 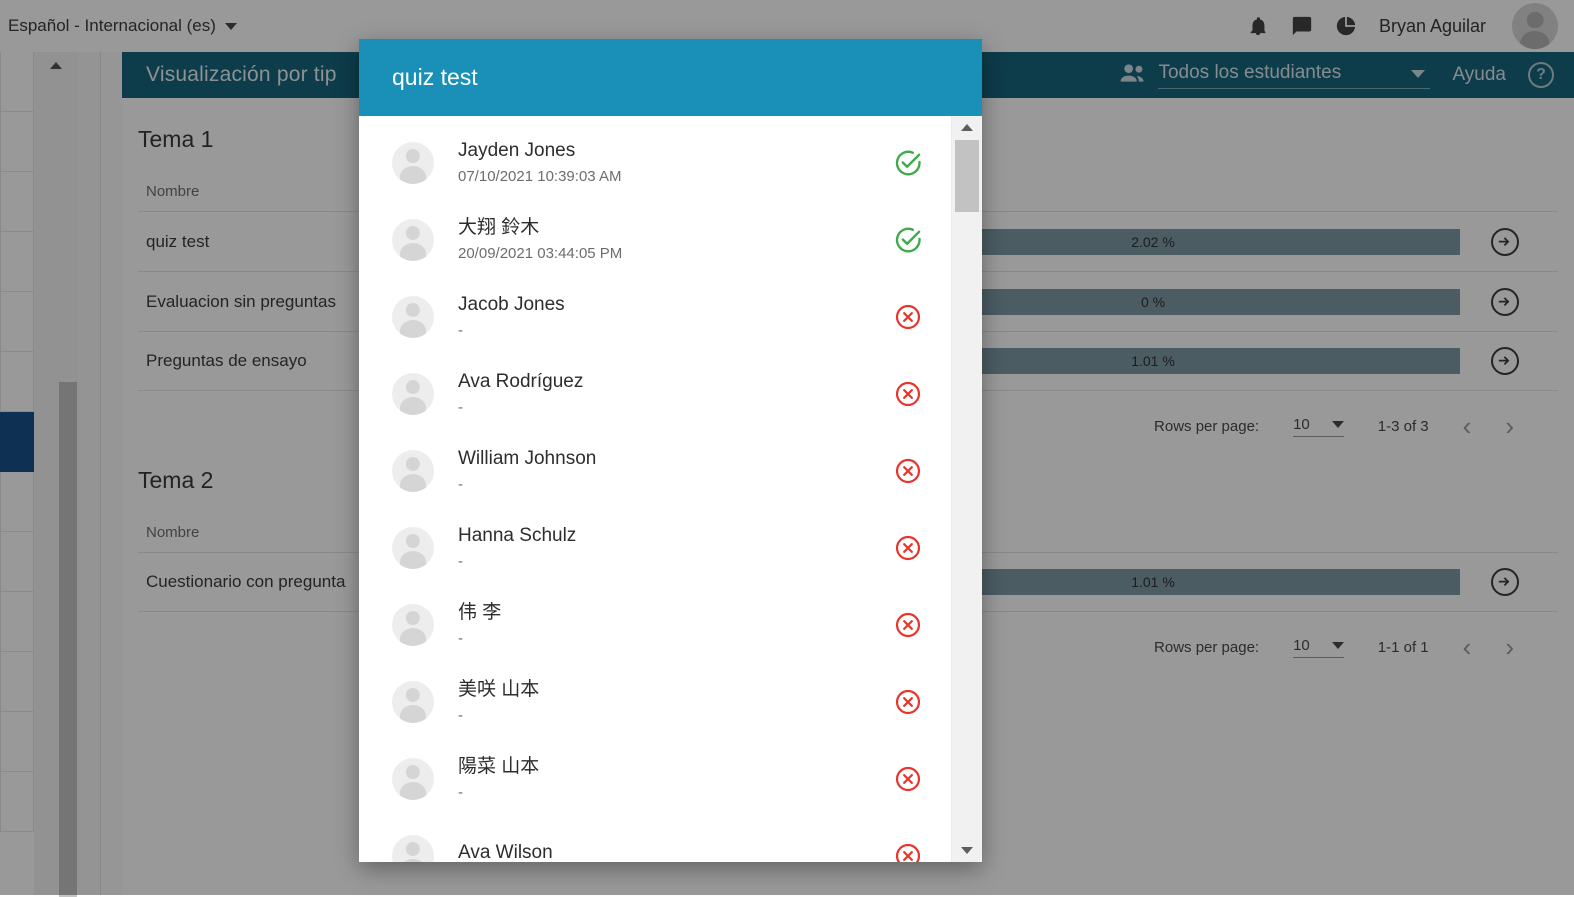 What do you see at coordinates (661, 382) in the screenshot?
I see `student-name: Ava Rodríguez` at bounding box center [661, 382].